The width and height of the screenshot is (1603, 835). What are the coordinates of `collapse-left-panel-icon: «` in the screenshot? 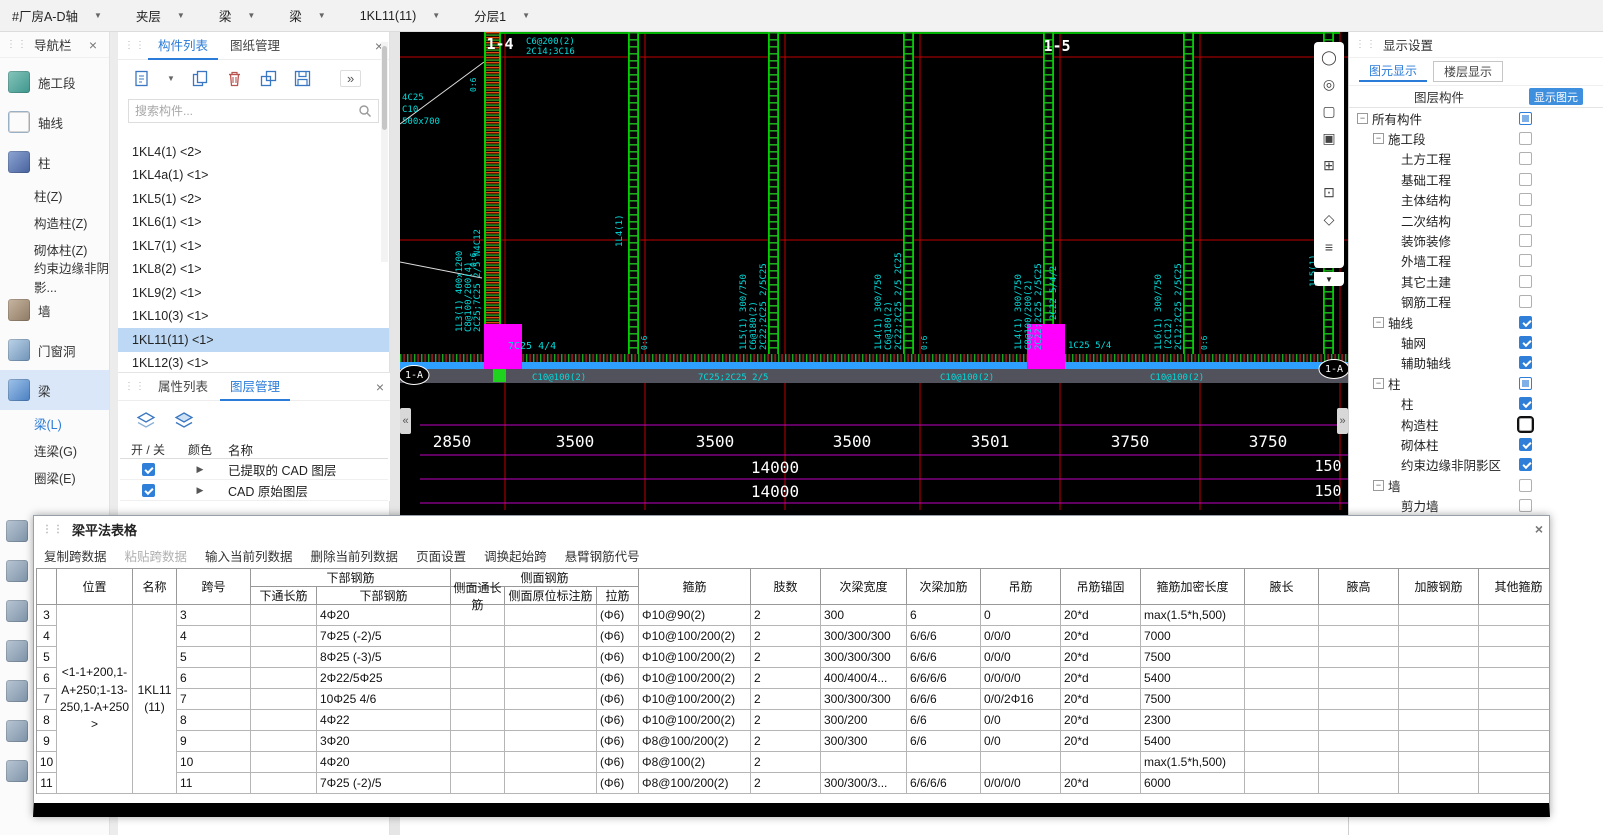 It's located at (405, 421).